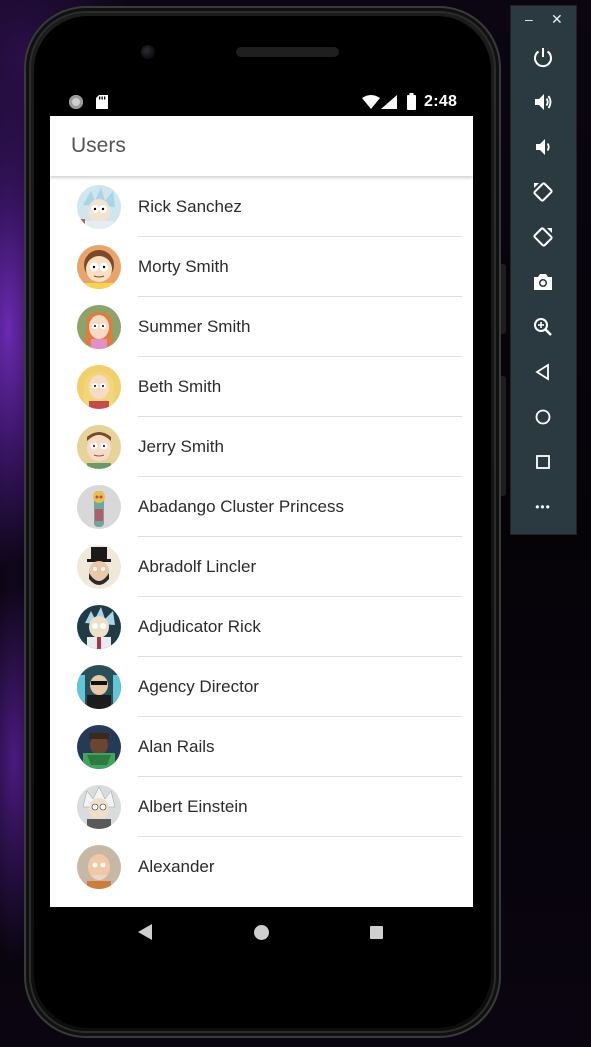  What do you see at coordinates (176, 866) in the screenshot?
I see `user-name: Alexander` at bounding box center [176, 866].